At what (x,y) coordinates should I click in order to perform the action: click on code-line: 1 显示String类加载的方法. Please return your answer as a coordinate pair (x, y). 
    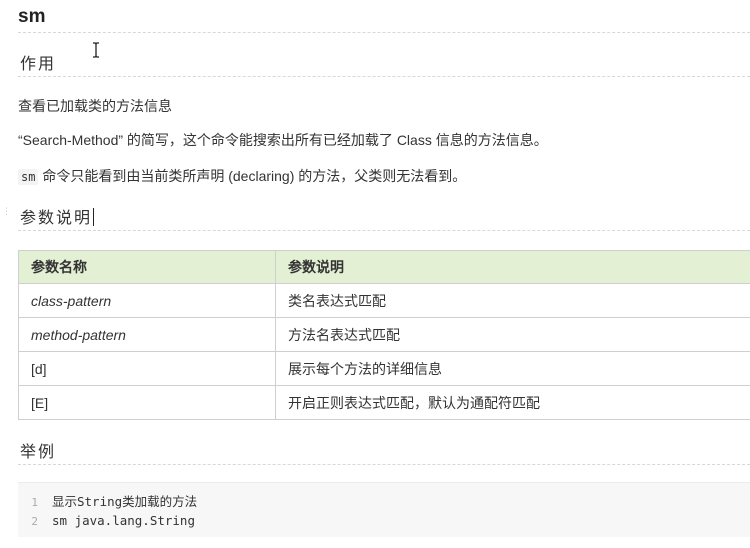
    Looking at the image, I should click on (107, 500).